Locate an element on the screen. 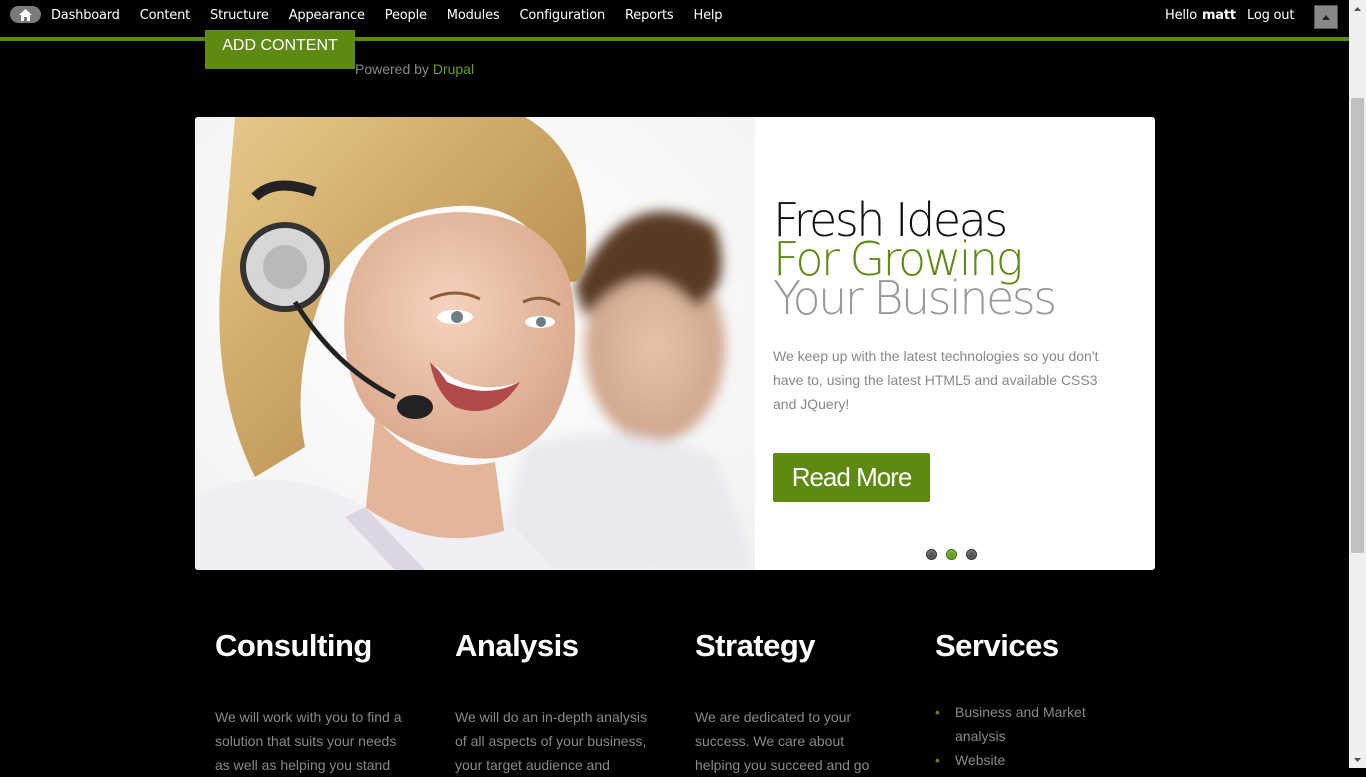  feature-title: Strategy is located at coordinates (755, 645).